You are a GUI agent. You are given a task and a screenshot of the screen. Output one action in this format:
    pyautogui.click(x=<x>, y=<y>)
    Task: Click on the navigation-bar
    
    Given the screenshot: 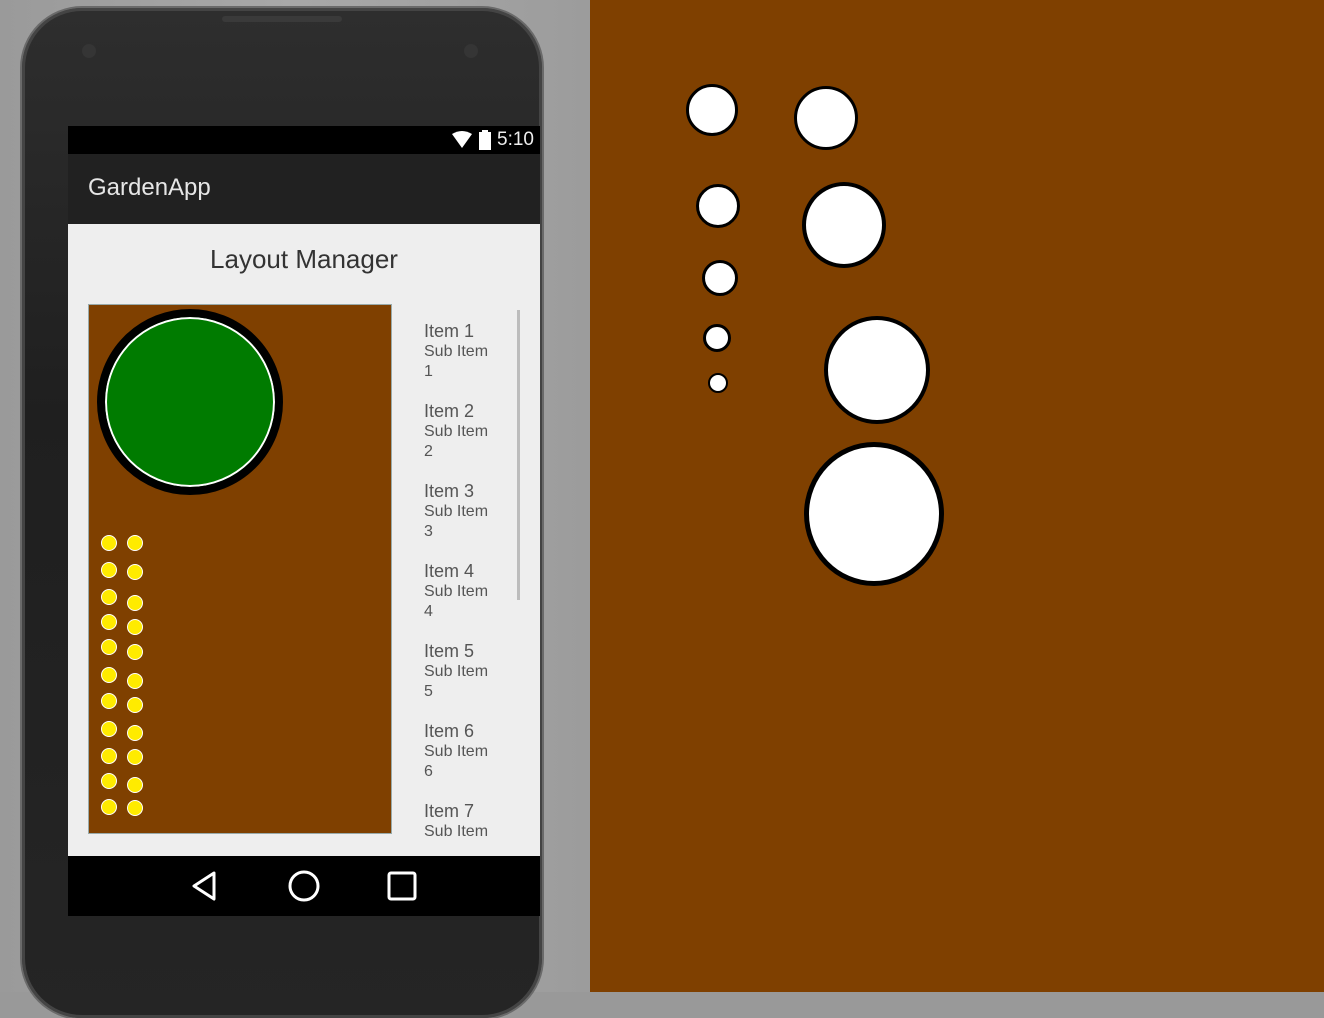 What is the action you would take?
    pyautogui.click(x=304, y=886)
    